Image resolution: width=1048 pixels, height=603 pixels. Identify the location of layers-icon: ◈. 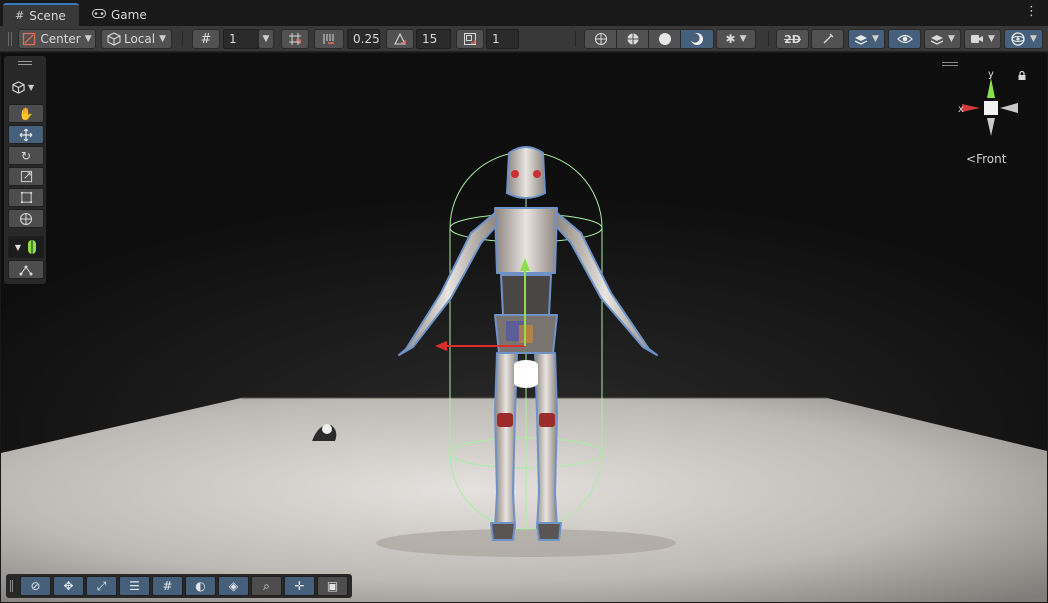
(233, 586).